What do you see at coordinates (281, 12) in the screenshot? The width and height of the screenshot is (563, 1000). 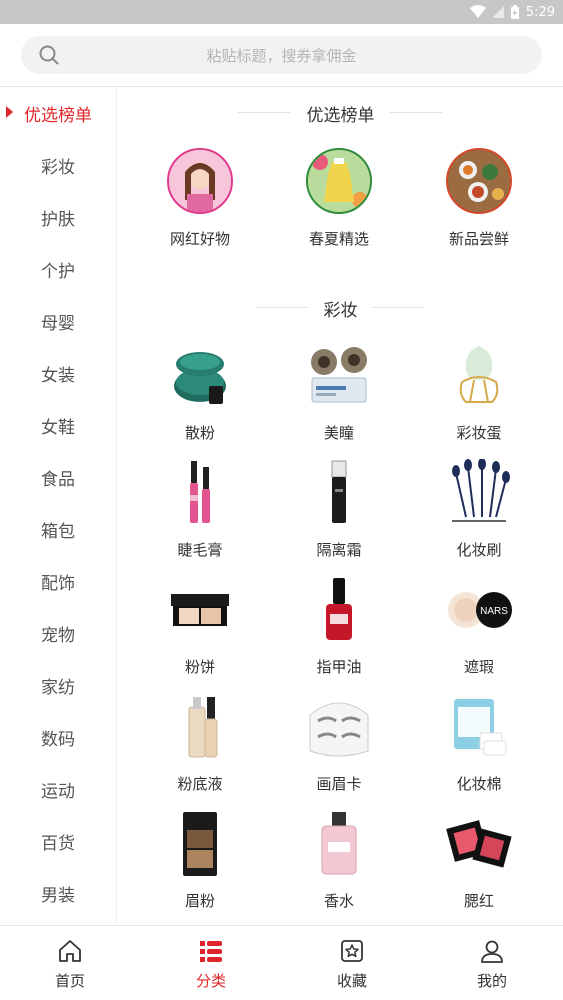 I see `status-bar: 5:29` at bounding box center [281, 12].